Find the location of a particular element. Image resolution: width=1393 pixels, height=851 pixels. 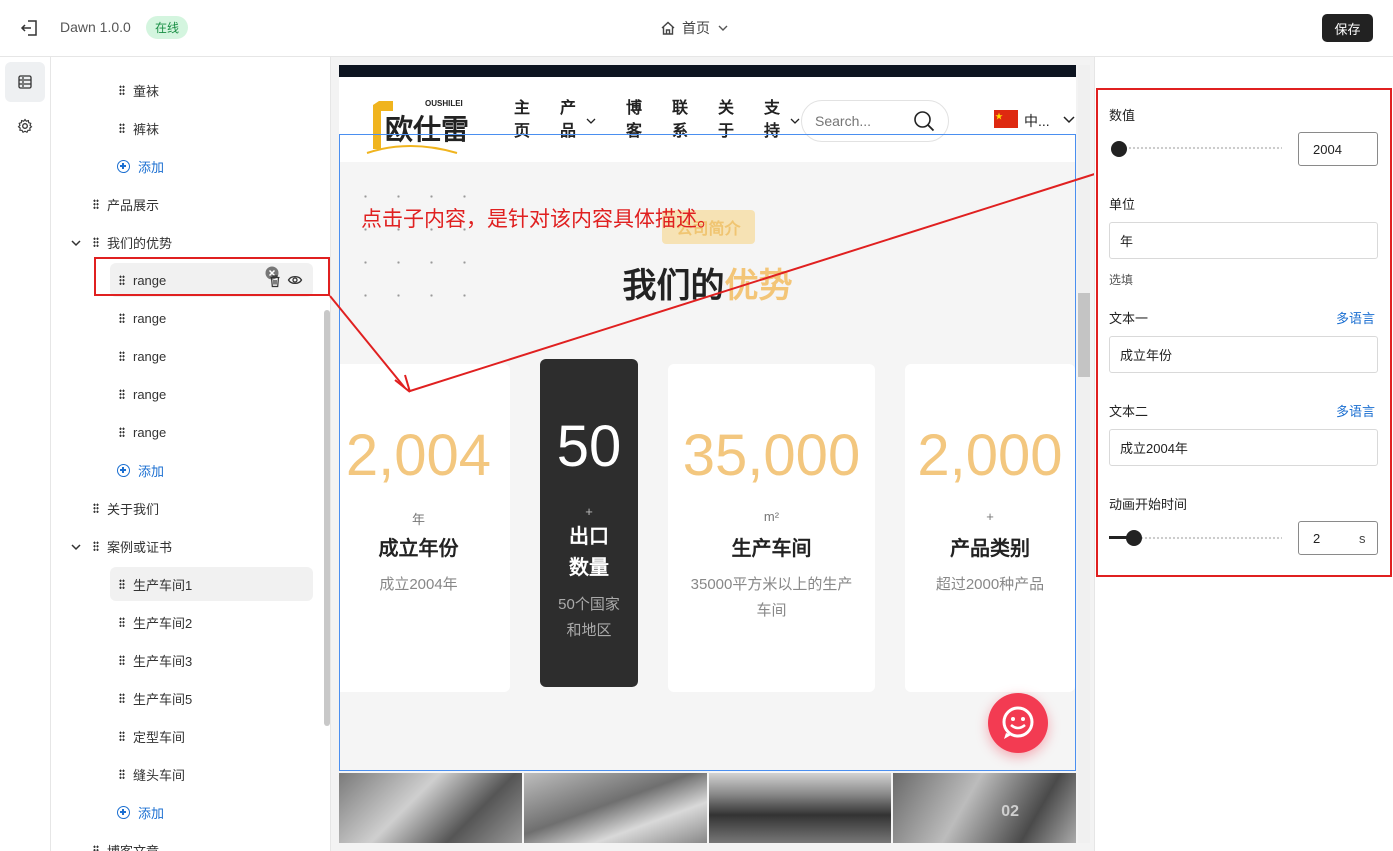

workshop-photo: 02 is located at coordinates (984, 808).